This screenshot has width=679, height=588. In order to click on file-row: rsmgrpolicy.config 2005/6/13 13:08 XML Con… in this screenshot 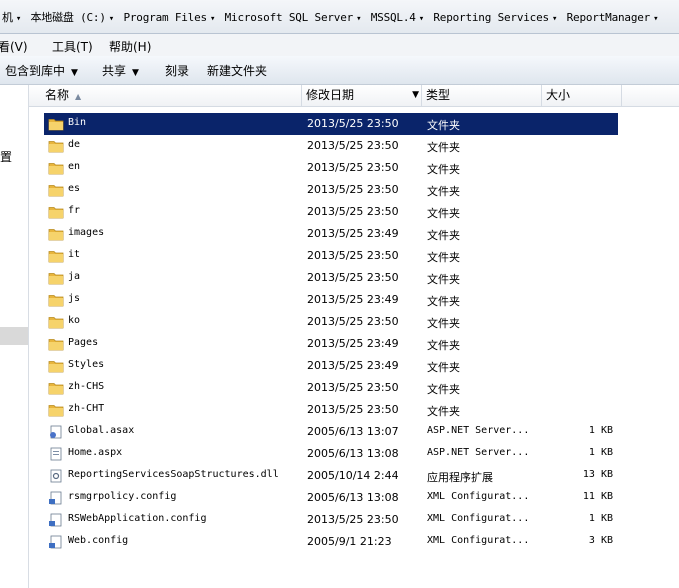, I will do `click(339, 498)`.